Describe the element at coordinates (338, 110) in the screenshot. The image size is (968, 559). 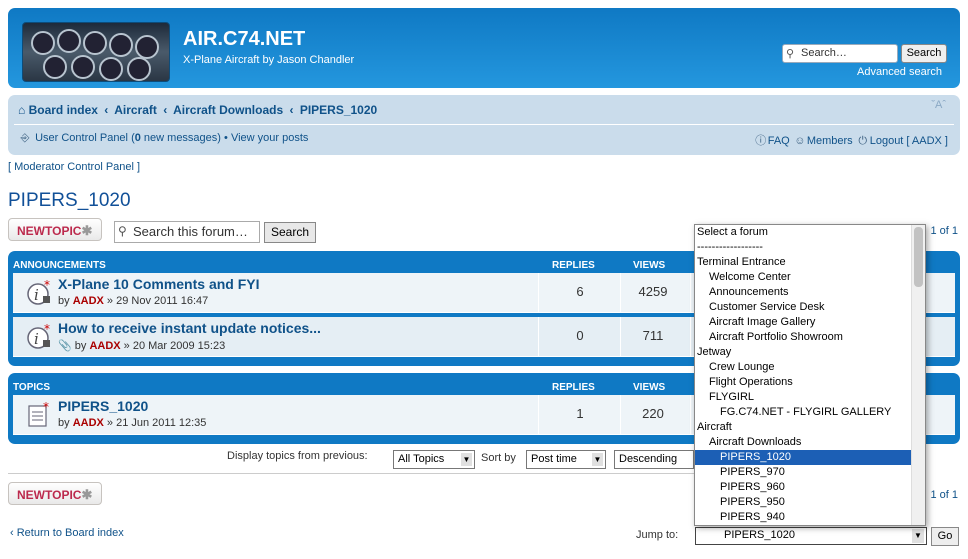
I see `breadcrumb-pipers-1020: PIPERS_1020` at that location.